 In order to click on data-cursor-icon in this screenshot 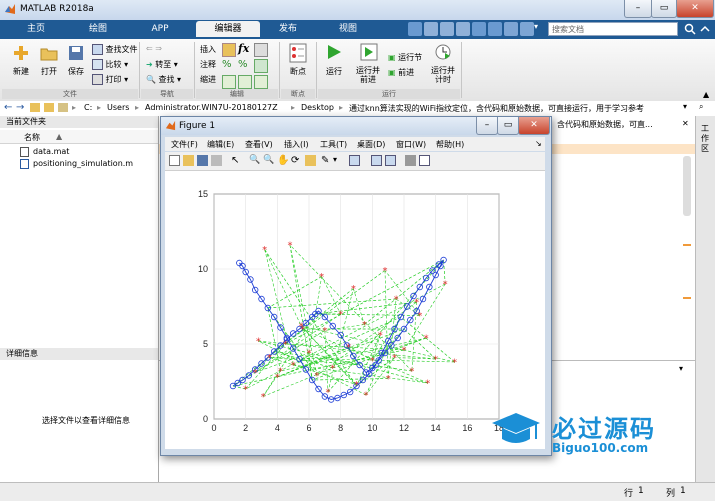, I will do `click(310, 160)`.